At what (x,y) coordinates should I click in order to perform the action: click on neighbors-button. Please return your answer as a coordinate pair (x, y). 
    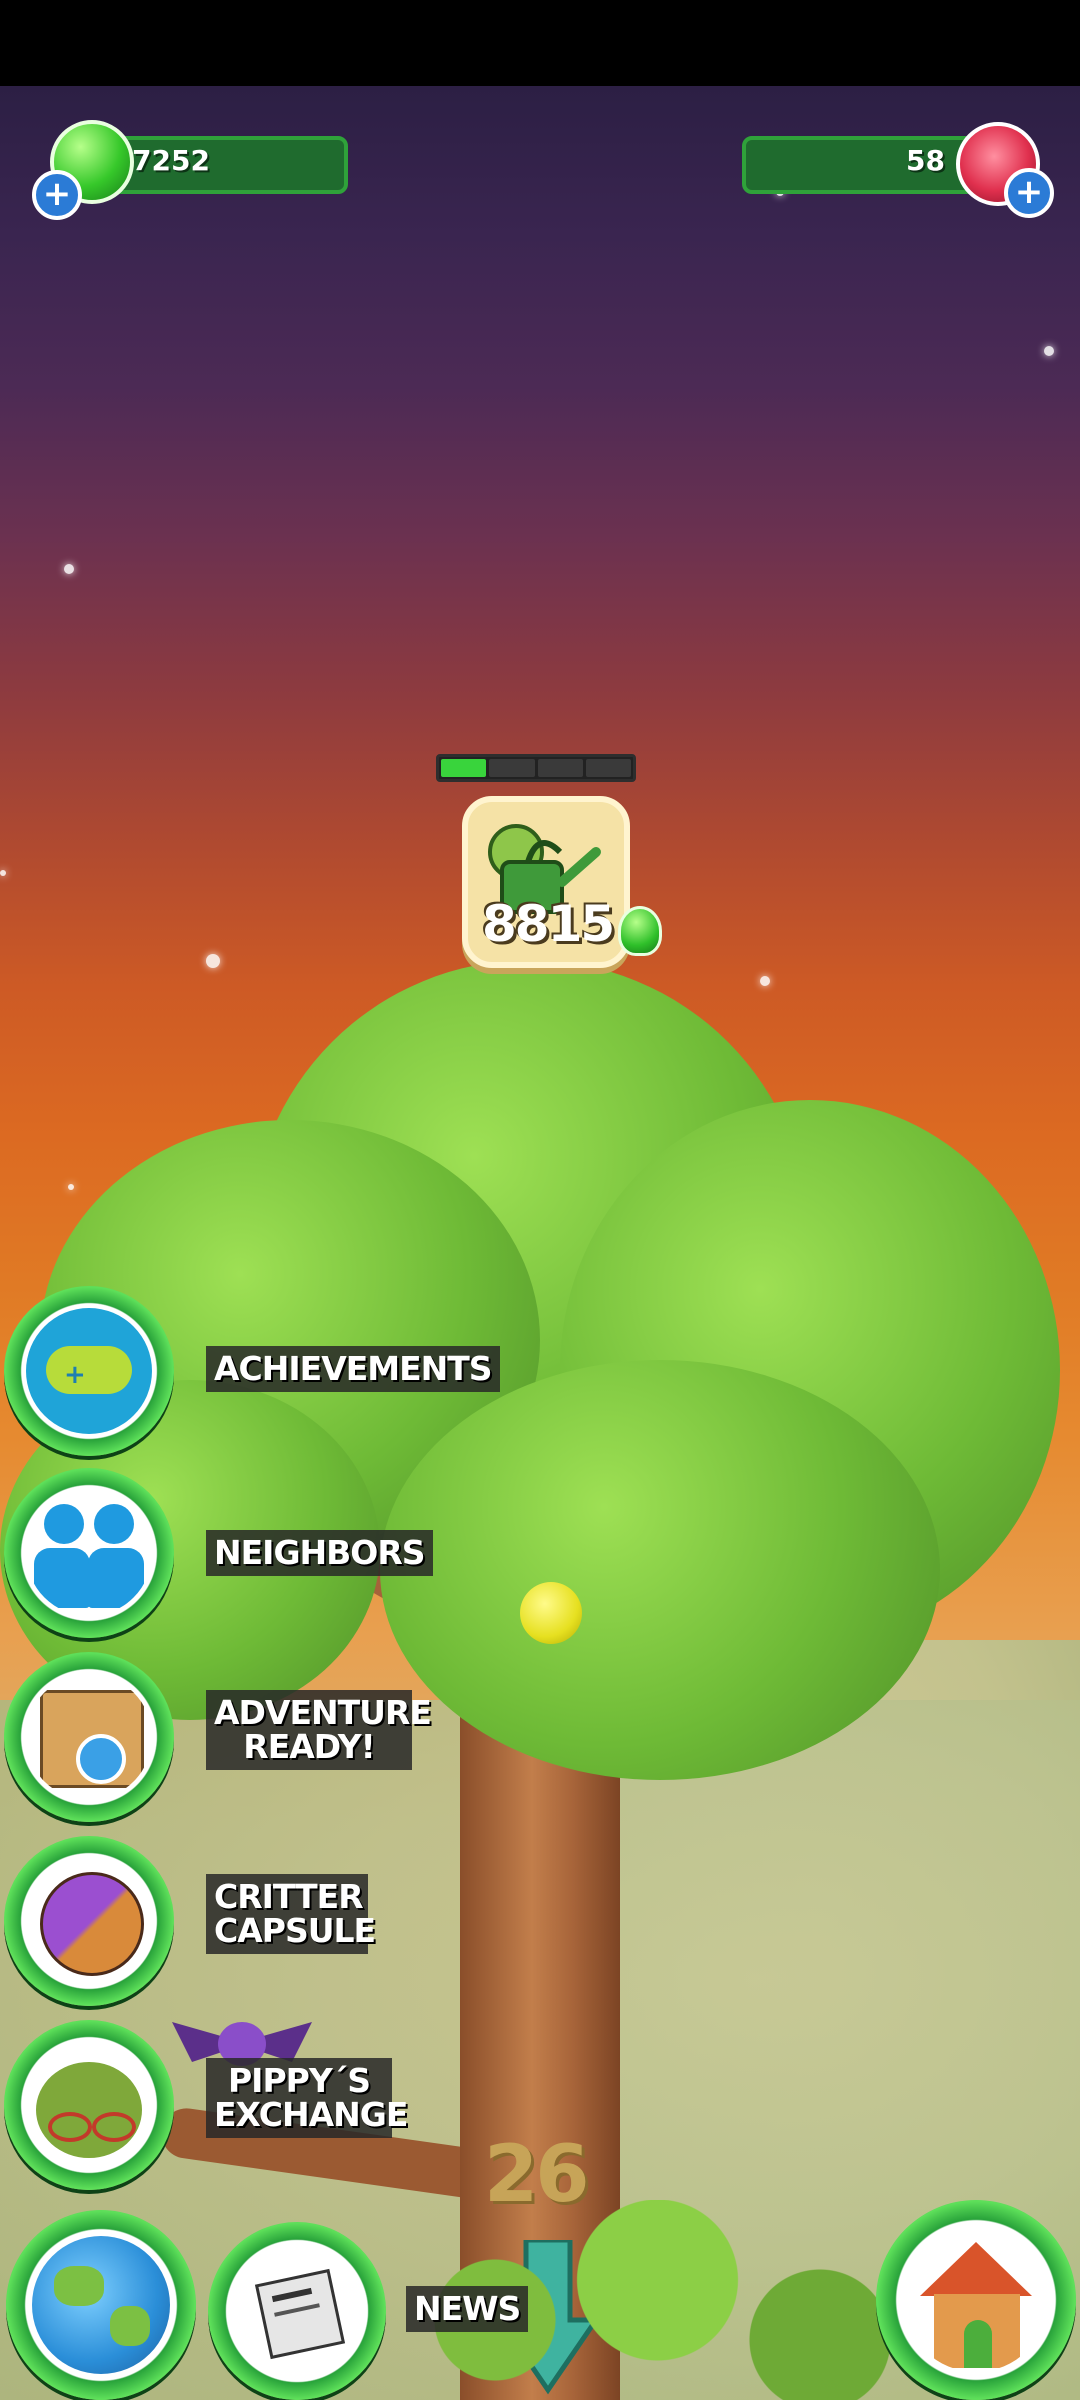
    Looking at the image, I should click on (89, 1553).